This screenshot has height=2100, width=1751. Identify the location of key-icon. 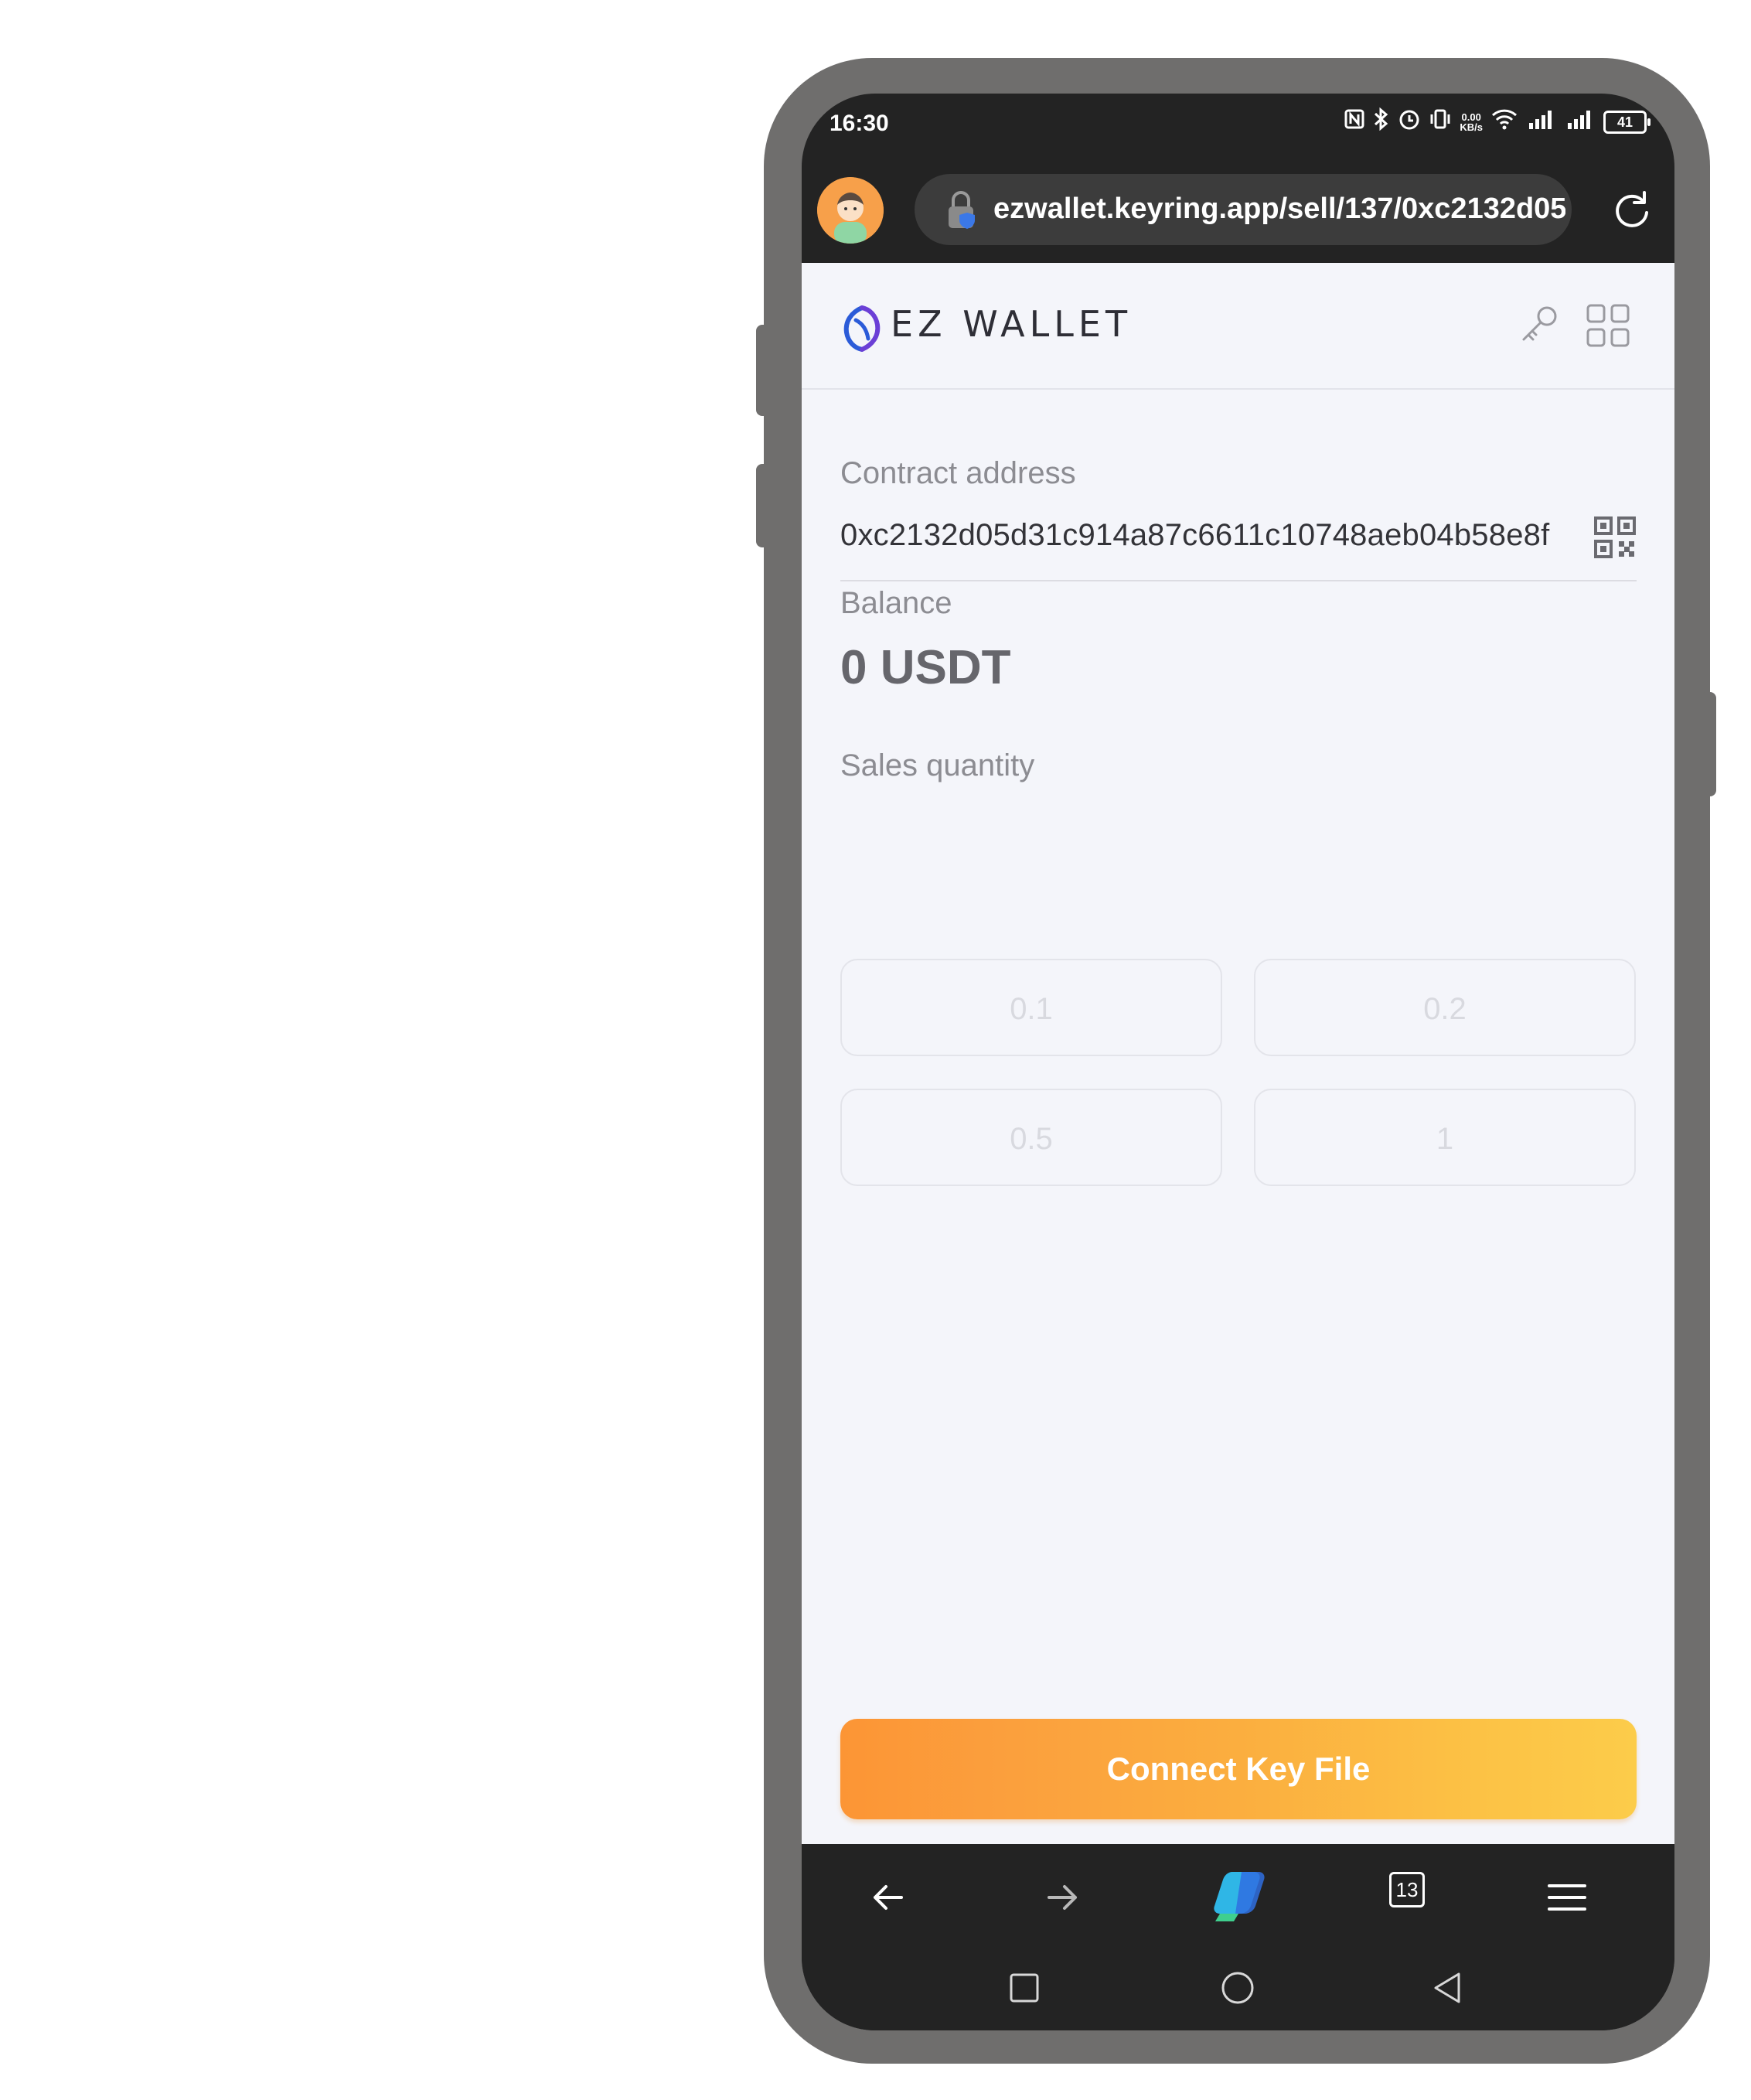
(1539, 324).